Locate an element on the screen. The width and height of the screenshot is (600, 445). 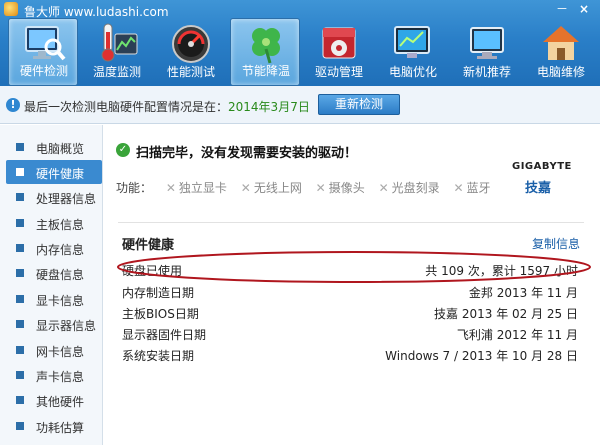
last-check-label: 最后一次检测电脑硬件配置情况是在： is located at coordinates (126, 107).